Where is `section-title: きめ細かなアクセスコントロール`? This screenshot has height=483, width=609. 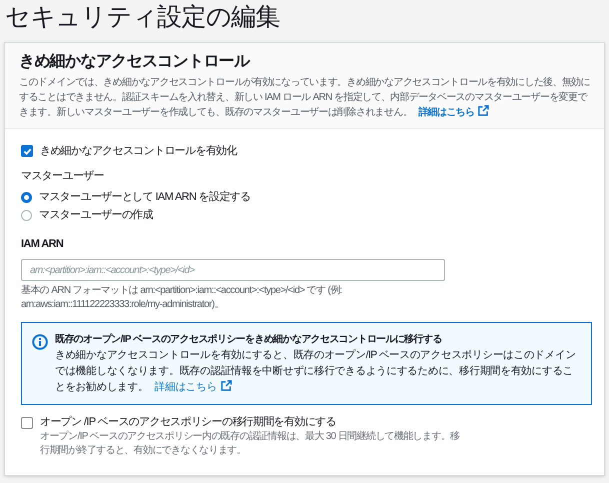
section-title: きめ細かなアクセスコントロール is located at coordinates (135, 62).